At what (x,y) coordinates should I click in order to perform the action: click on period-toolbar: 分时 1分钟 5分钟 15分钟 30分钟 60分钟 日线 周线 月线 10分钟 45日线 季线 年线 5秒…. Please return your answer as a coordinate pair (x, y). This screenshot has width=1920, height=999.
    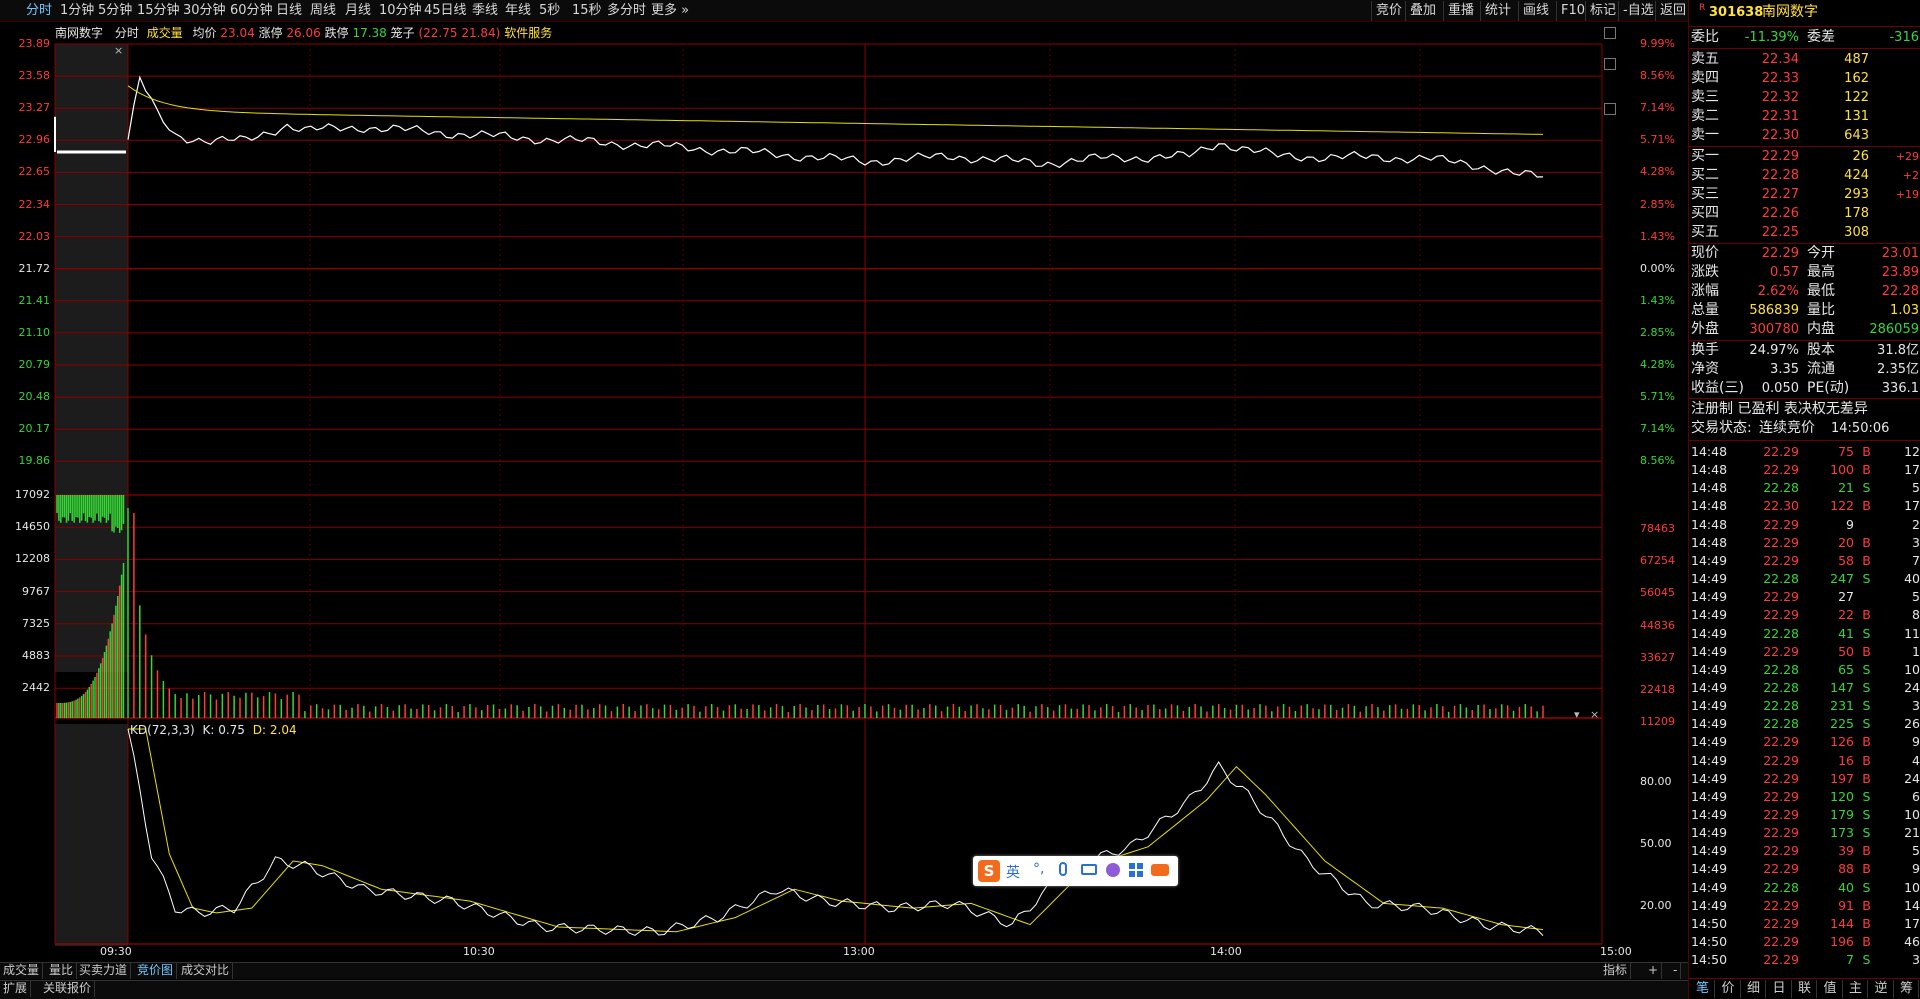
    Looking at the image, I should click on (844, 11).